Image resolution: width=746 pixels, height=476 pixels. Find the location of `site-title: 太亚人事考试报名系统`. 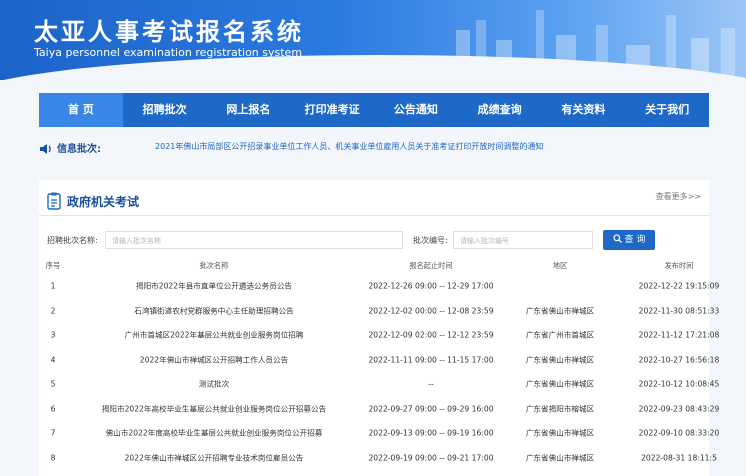

site-title: 太亚人事考试报名系统 is located at coordinates (169, 32).